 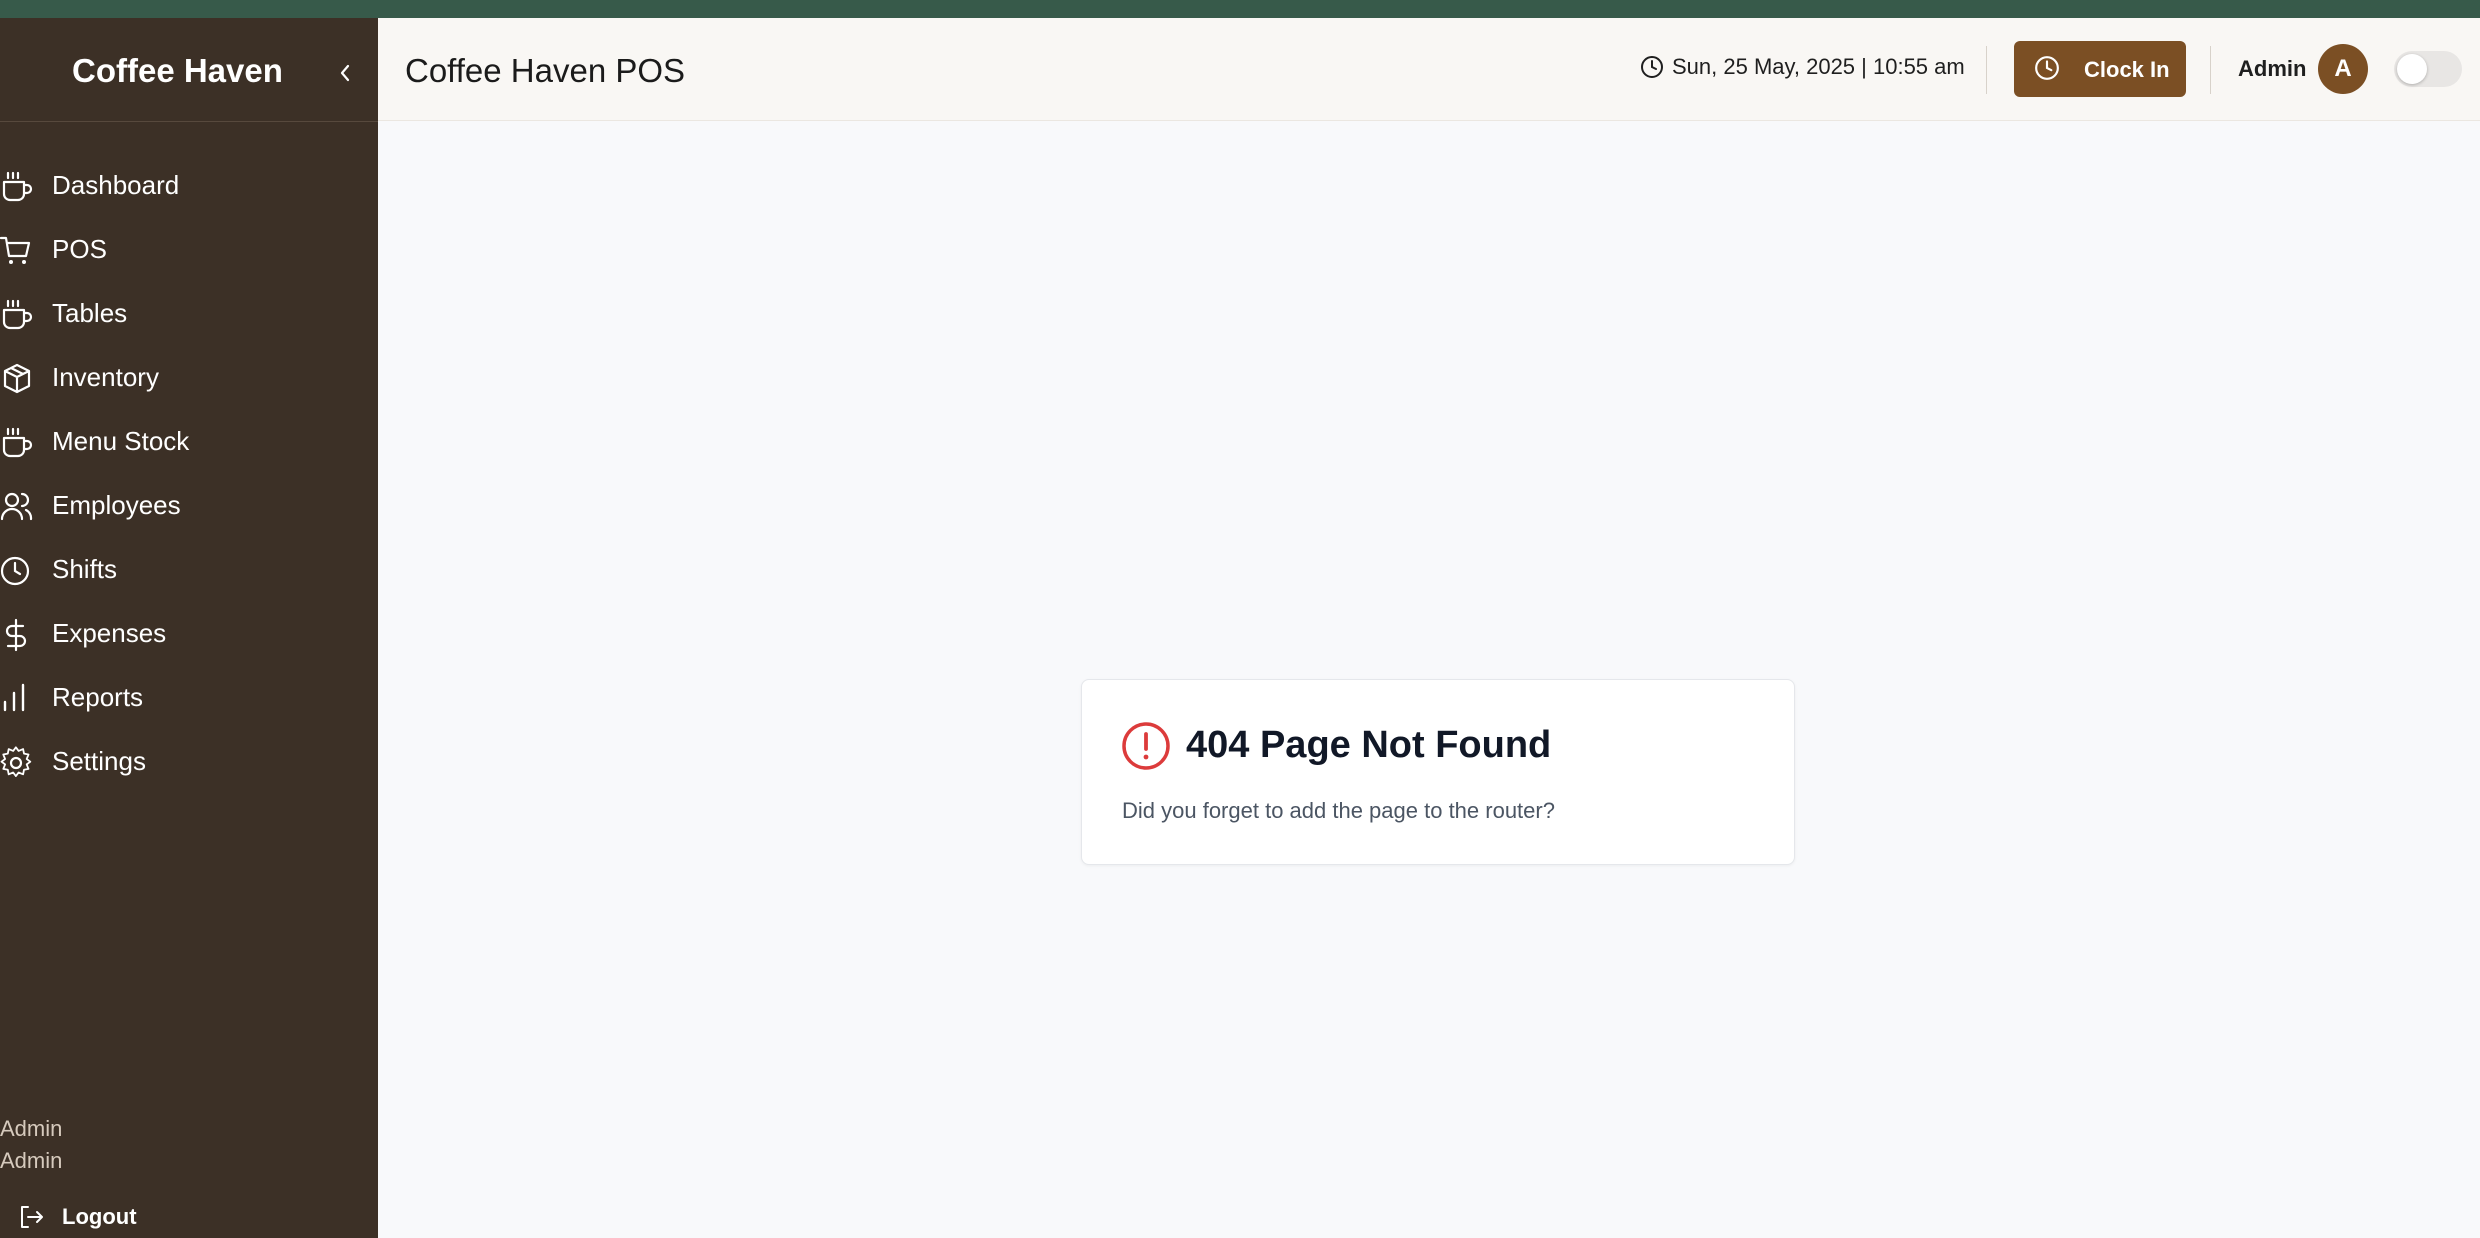 I want to click on sidebar-item-label: Settings, so click(x=99, y=761).